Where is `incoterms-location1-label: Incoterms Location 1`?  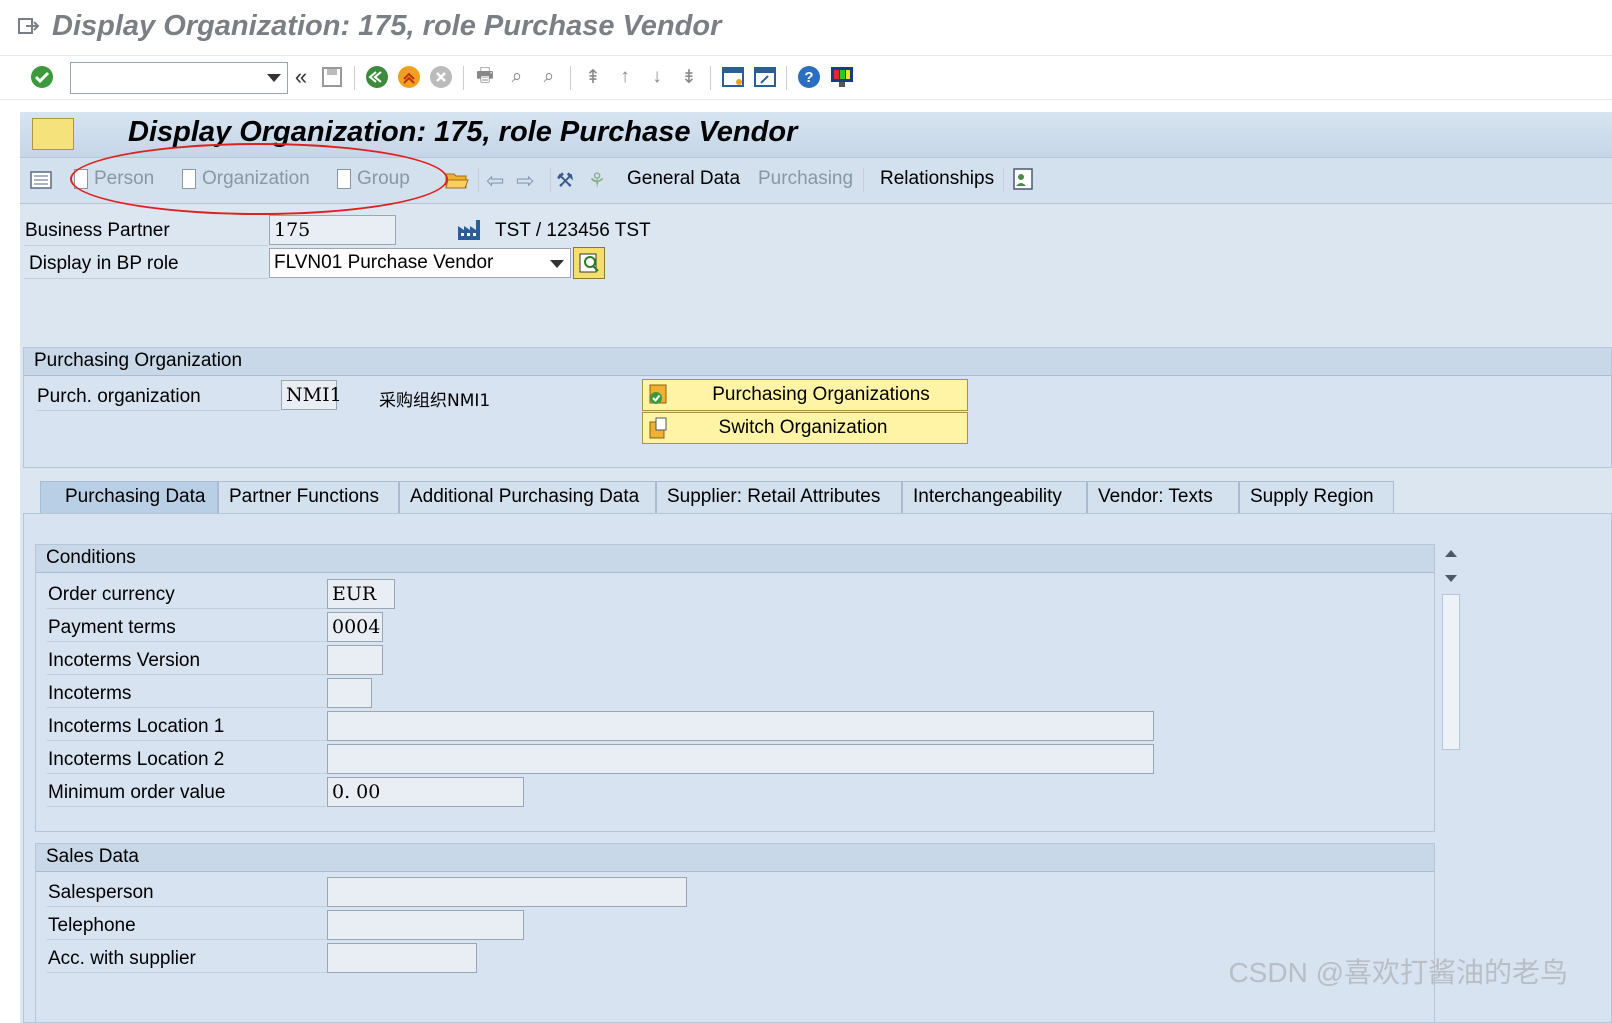
incoterms-location1-label: Incoterms Location 1 is located at coordinates (136, 726).